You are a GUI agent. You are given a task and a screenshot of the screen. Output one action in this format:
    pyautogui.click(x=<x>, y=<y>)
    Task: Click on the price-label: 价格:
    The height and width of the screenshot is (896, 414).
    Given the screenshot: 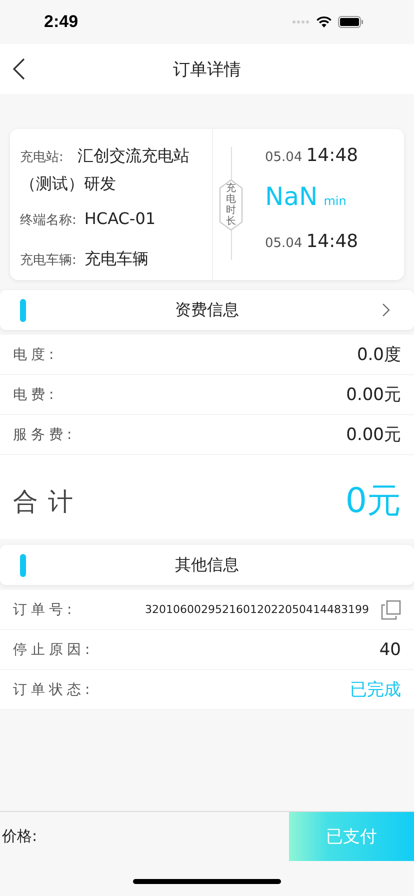 What is the action you would take?
    pyautogui.click(x=19, y=836)
    